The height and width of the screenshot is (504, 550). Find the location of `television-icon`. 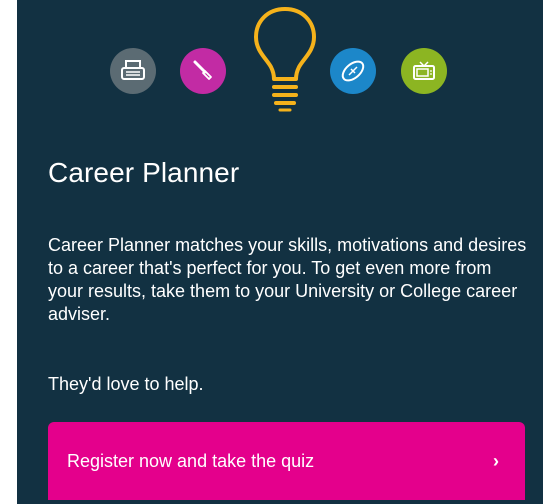

television-icon is located at coordinates (424, 71).